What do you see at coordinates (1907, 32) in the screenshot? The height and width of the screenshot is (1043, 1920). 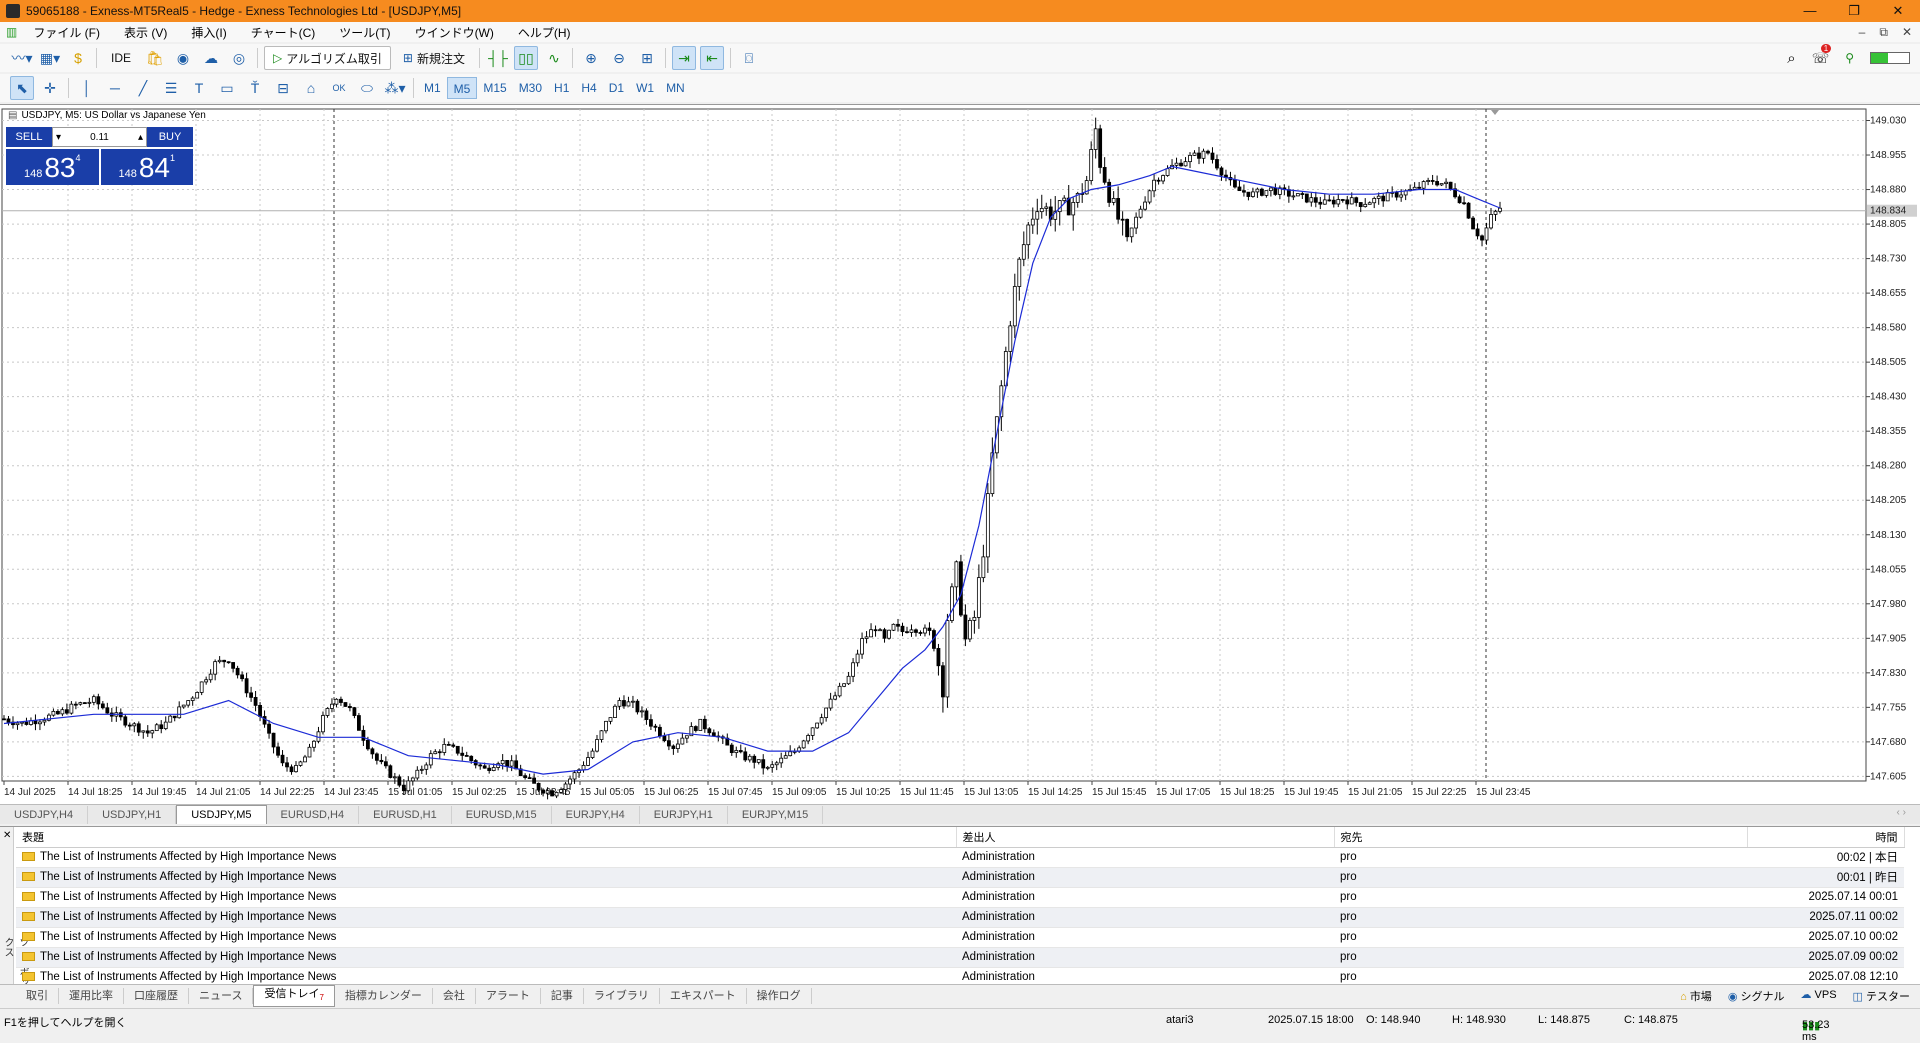 I see `mdi-close-icon: ✕` at bounding box center [1907, 32].